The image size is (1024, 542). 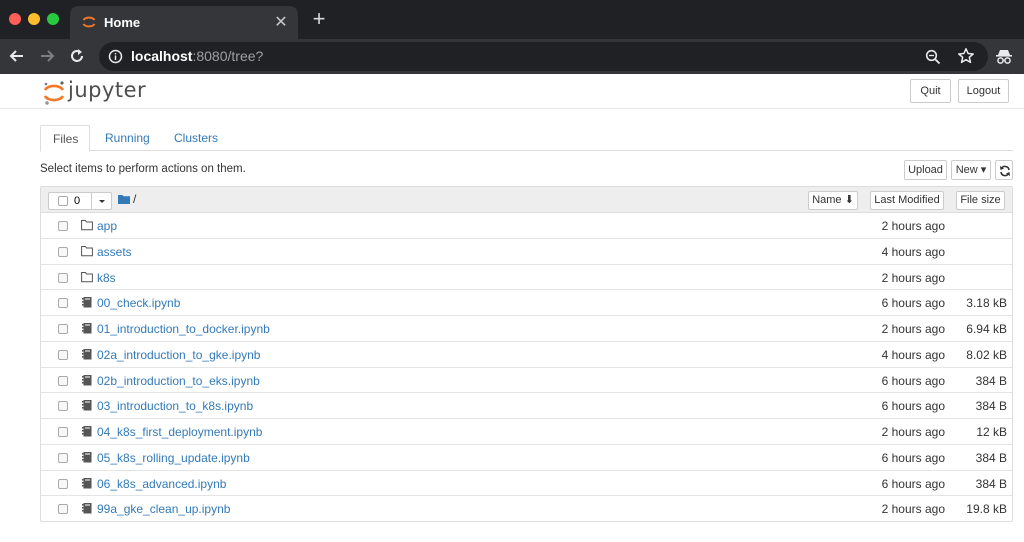 What do you see at coordinates (196, 138) in the screenshot?
I see `tab-clusters: Clusters` at bounding box center [196, 138].